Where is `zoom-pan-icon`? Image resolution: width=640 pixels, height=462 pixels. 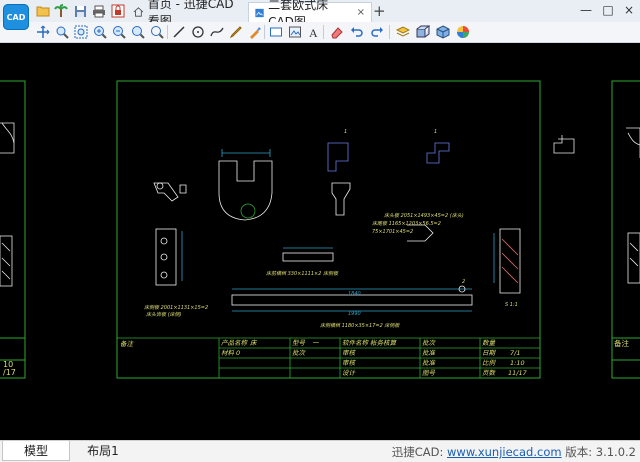 zoom-pan-icon is located at coordinates (43, 32).